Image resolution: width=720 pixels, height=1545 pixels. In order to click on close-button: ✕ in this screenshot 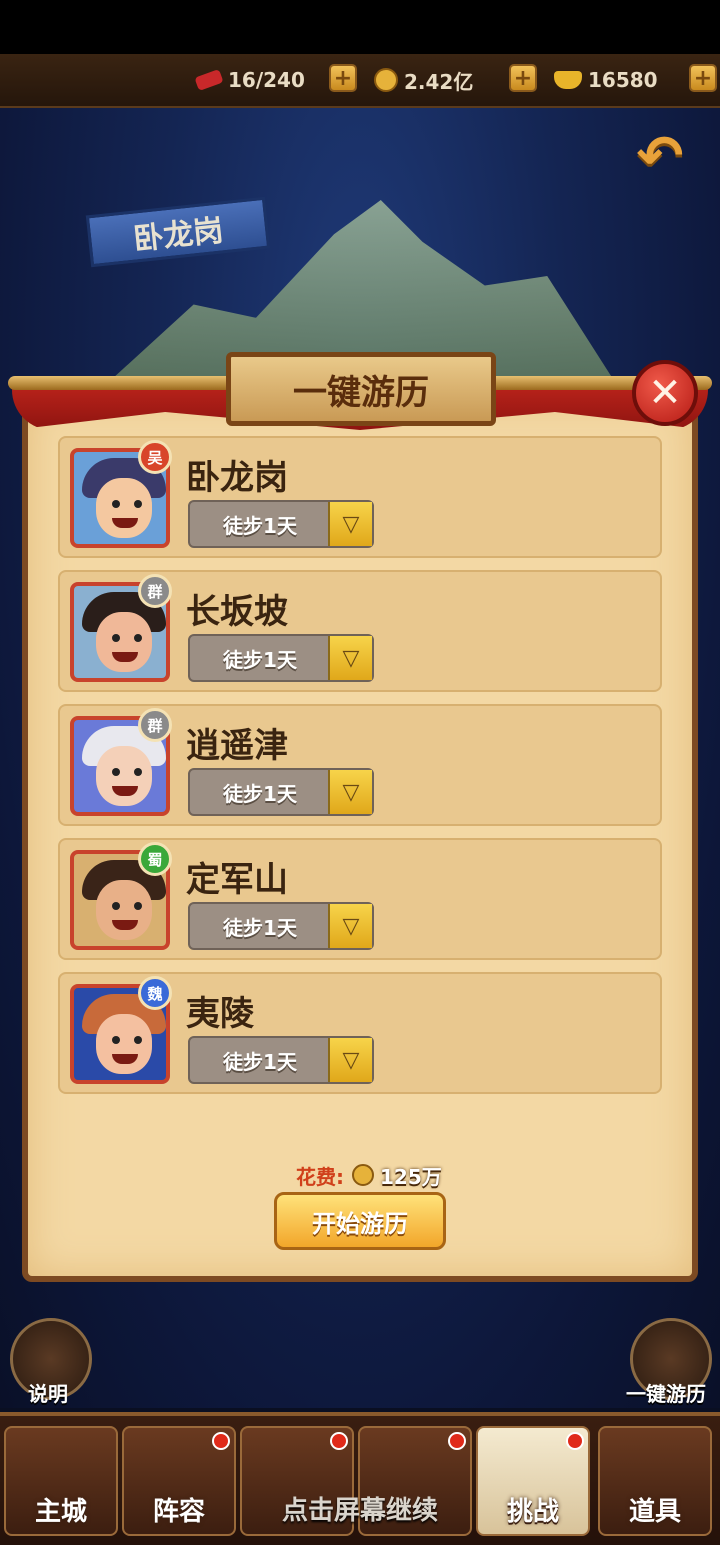, I will do `click(665, 393)`.